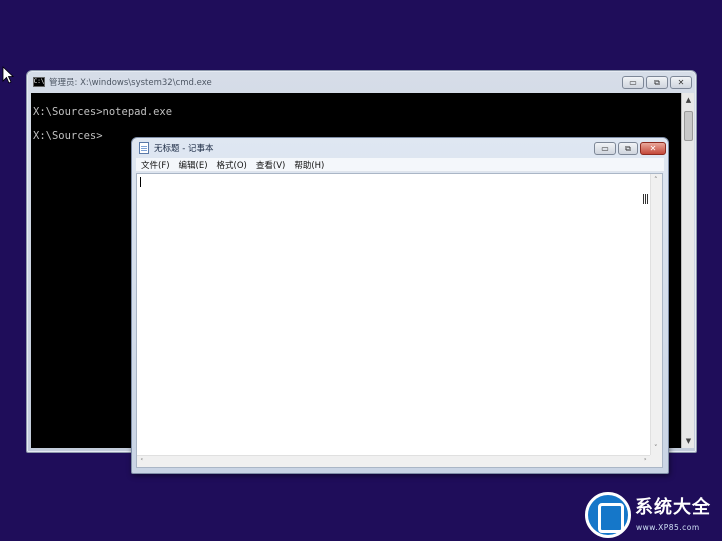 This screenshot has width=722, height=541. Describe the element at coordinates (393, 461) in the screenshot. I see `notepad-horizontal-scrollbar: ˂ ˃` at that location.